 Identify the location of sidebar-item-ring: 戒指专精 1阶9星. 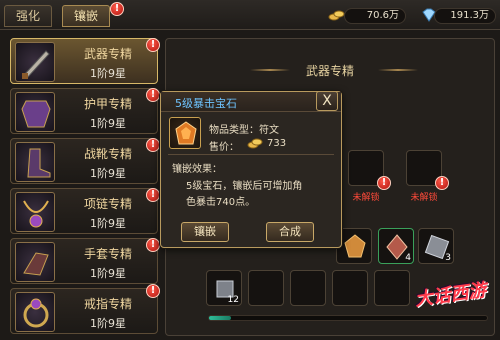
(84, 311).